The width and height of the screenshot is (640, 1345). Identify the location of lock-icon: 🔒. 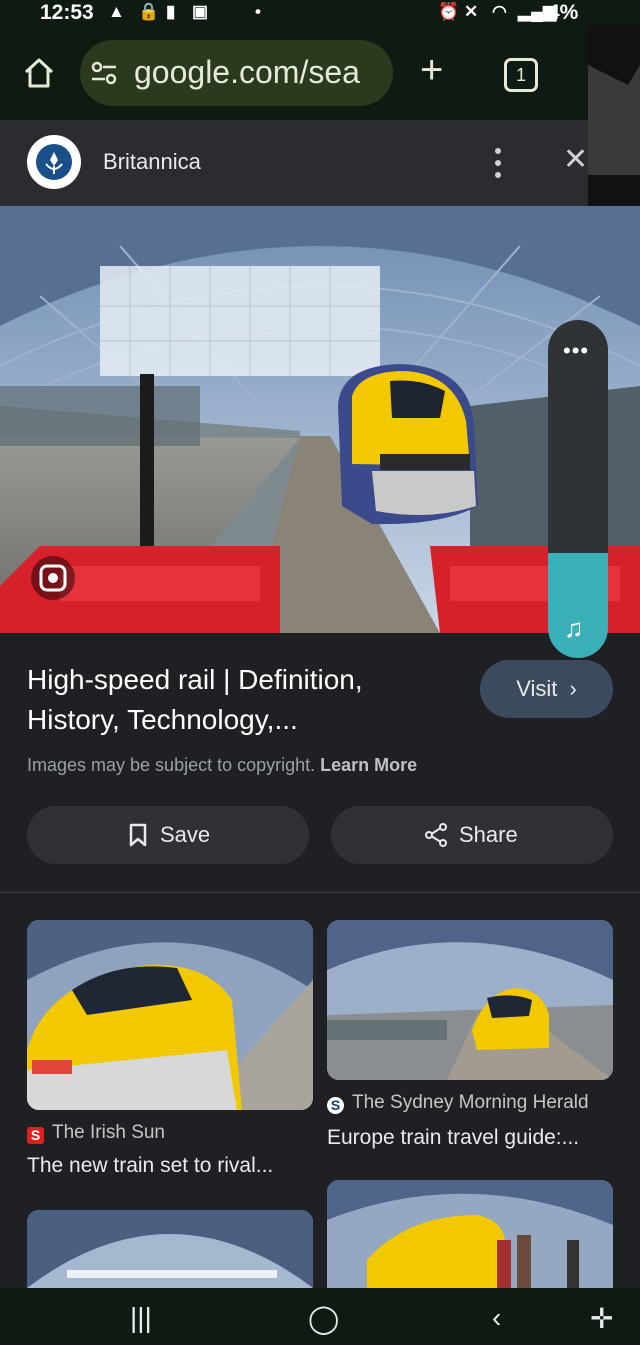
(149, 11).